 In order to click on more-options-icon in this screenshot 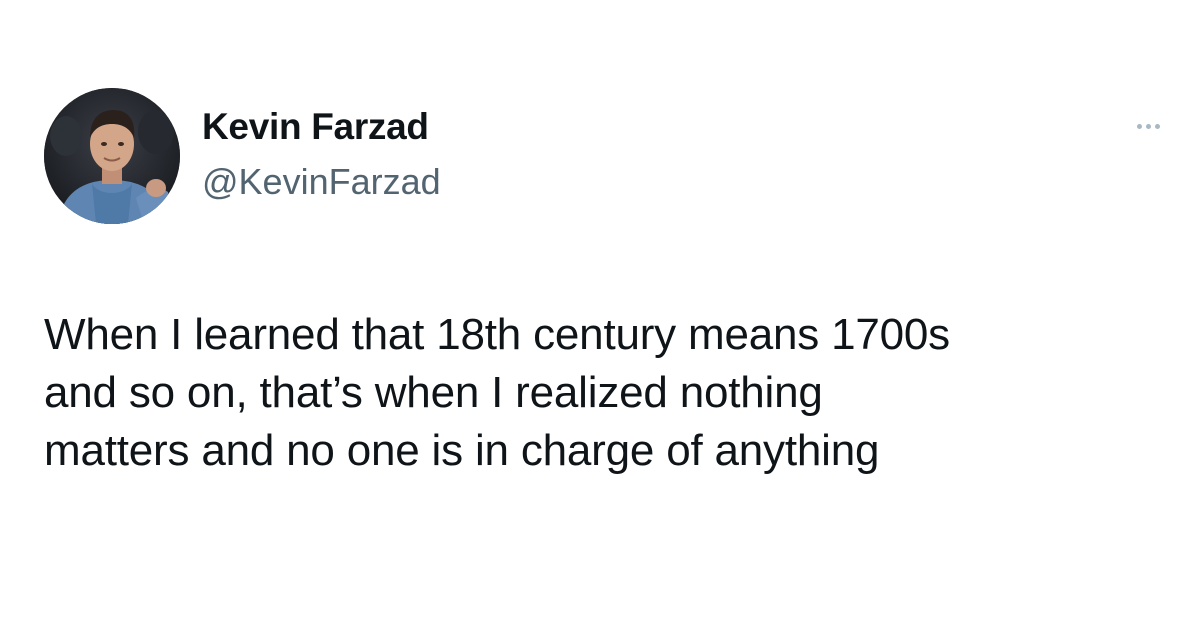, I will do `click(1148, 126)`.